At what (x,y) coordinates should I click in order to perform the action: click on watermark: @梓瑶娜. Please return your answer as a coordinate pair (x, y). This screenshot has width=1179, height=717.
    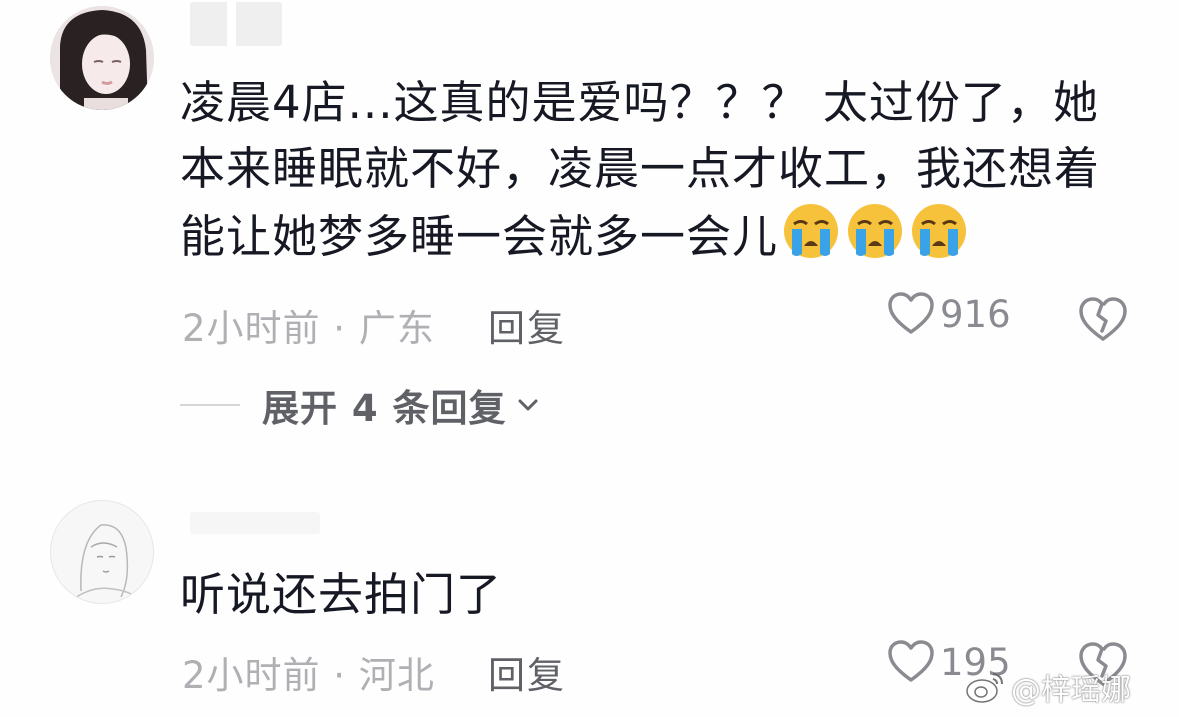
    Looking at the image, I should click on (1048, 687).